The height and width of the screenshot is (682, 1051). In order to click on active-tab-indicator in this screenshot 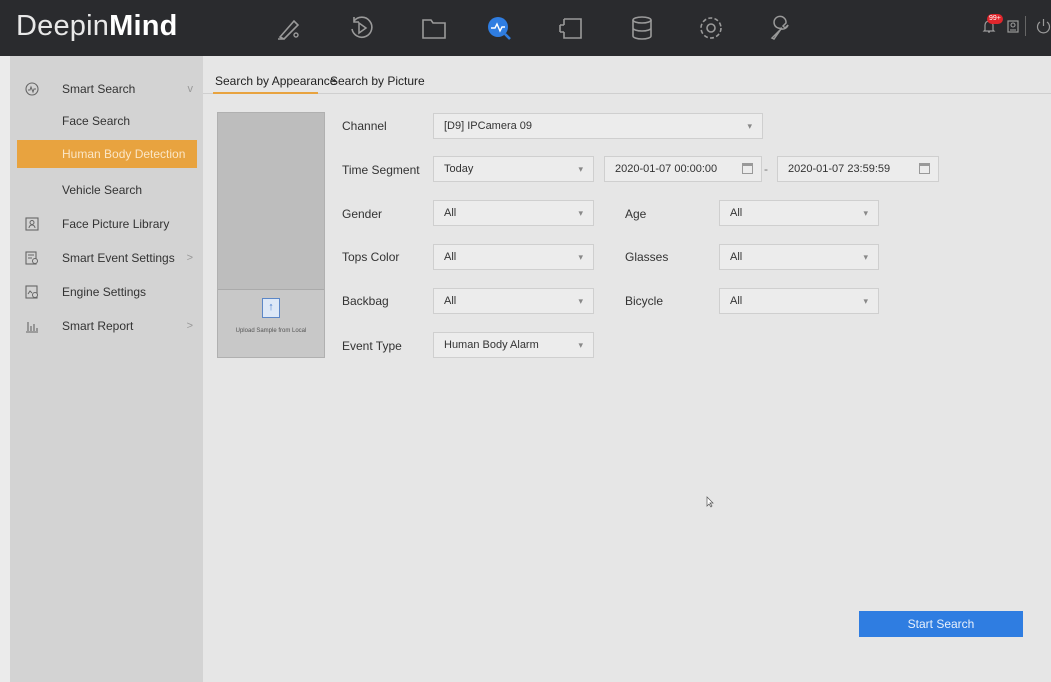, I will do `click(265, 93)`.